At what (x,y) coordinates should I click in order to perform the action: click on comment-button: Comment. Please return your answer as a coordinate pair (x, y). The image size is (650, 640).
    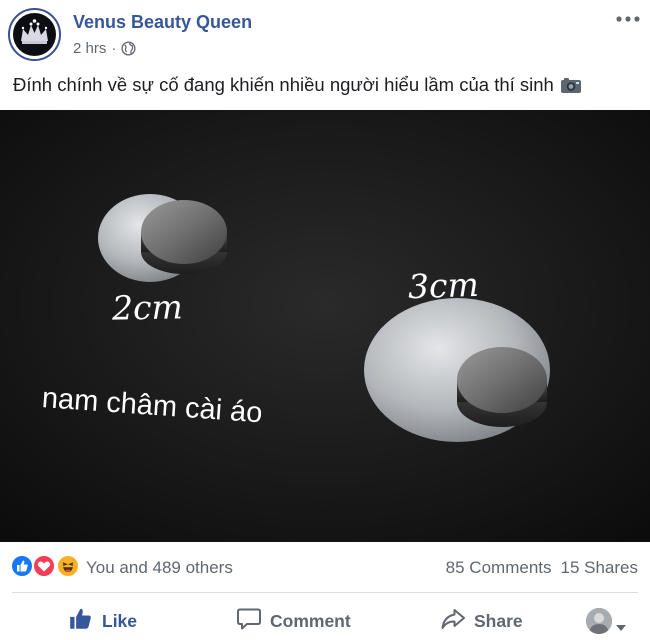
    Looking at the image, I should click on (293, 621).